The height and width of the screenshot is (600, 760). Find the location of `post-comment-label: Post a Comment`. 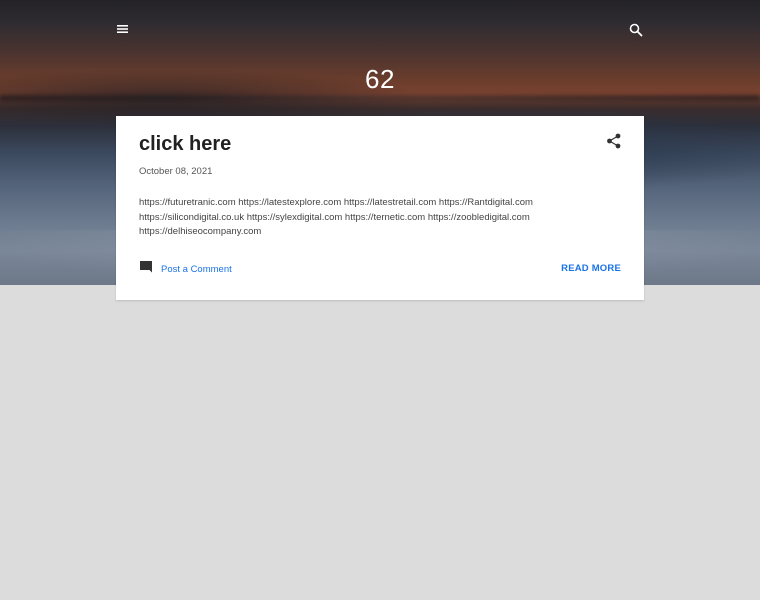

post-comment-label: Post a Comment is located at coordinates (196, 269).